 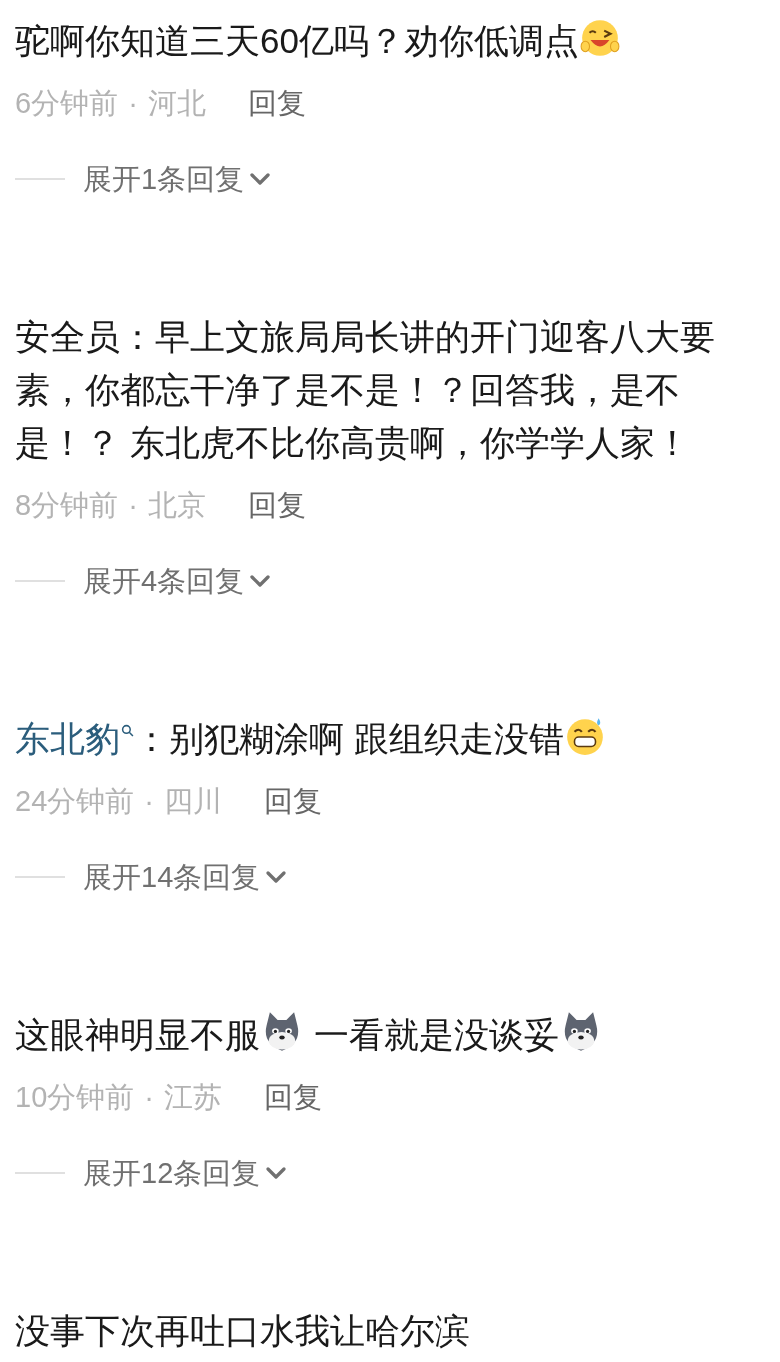 What do you see at coordinates (176, 505) in the screenshot?
I see `comment-location: 北京` at bounding box center [176, 505].